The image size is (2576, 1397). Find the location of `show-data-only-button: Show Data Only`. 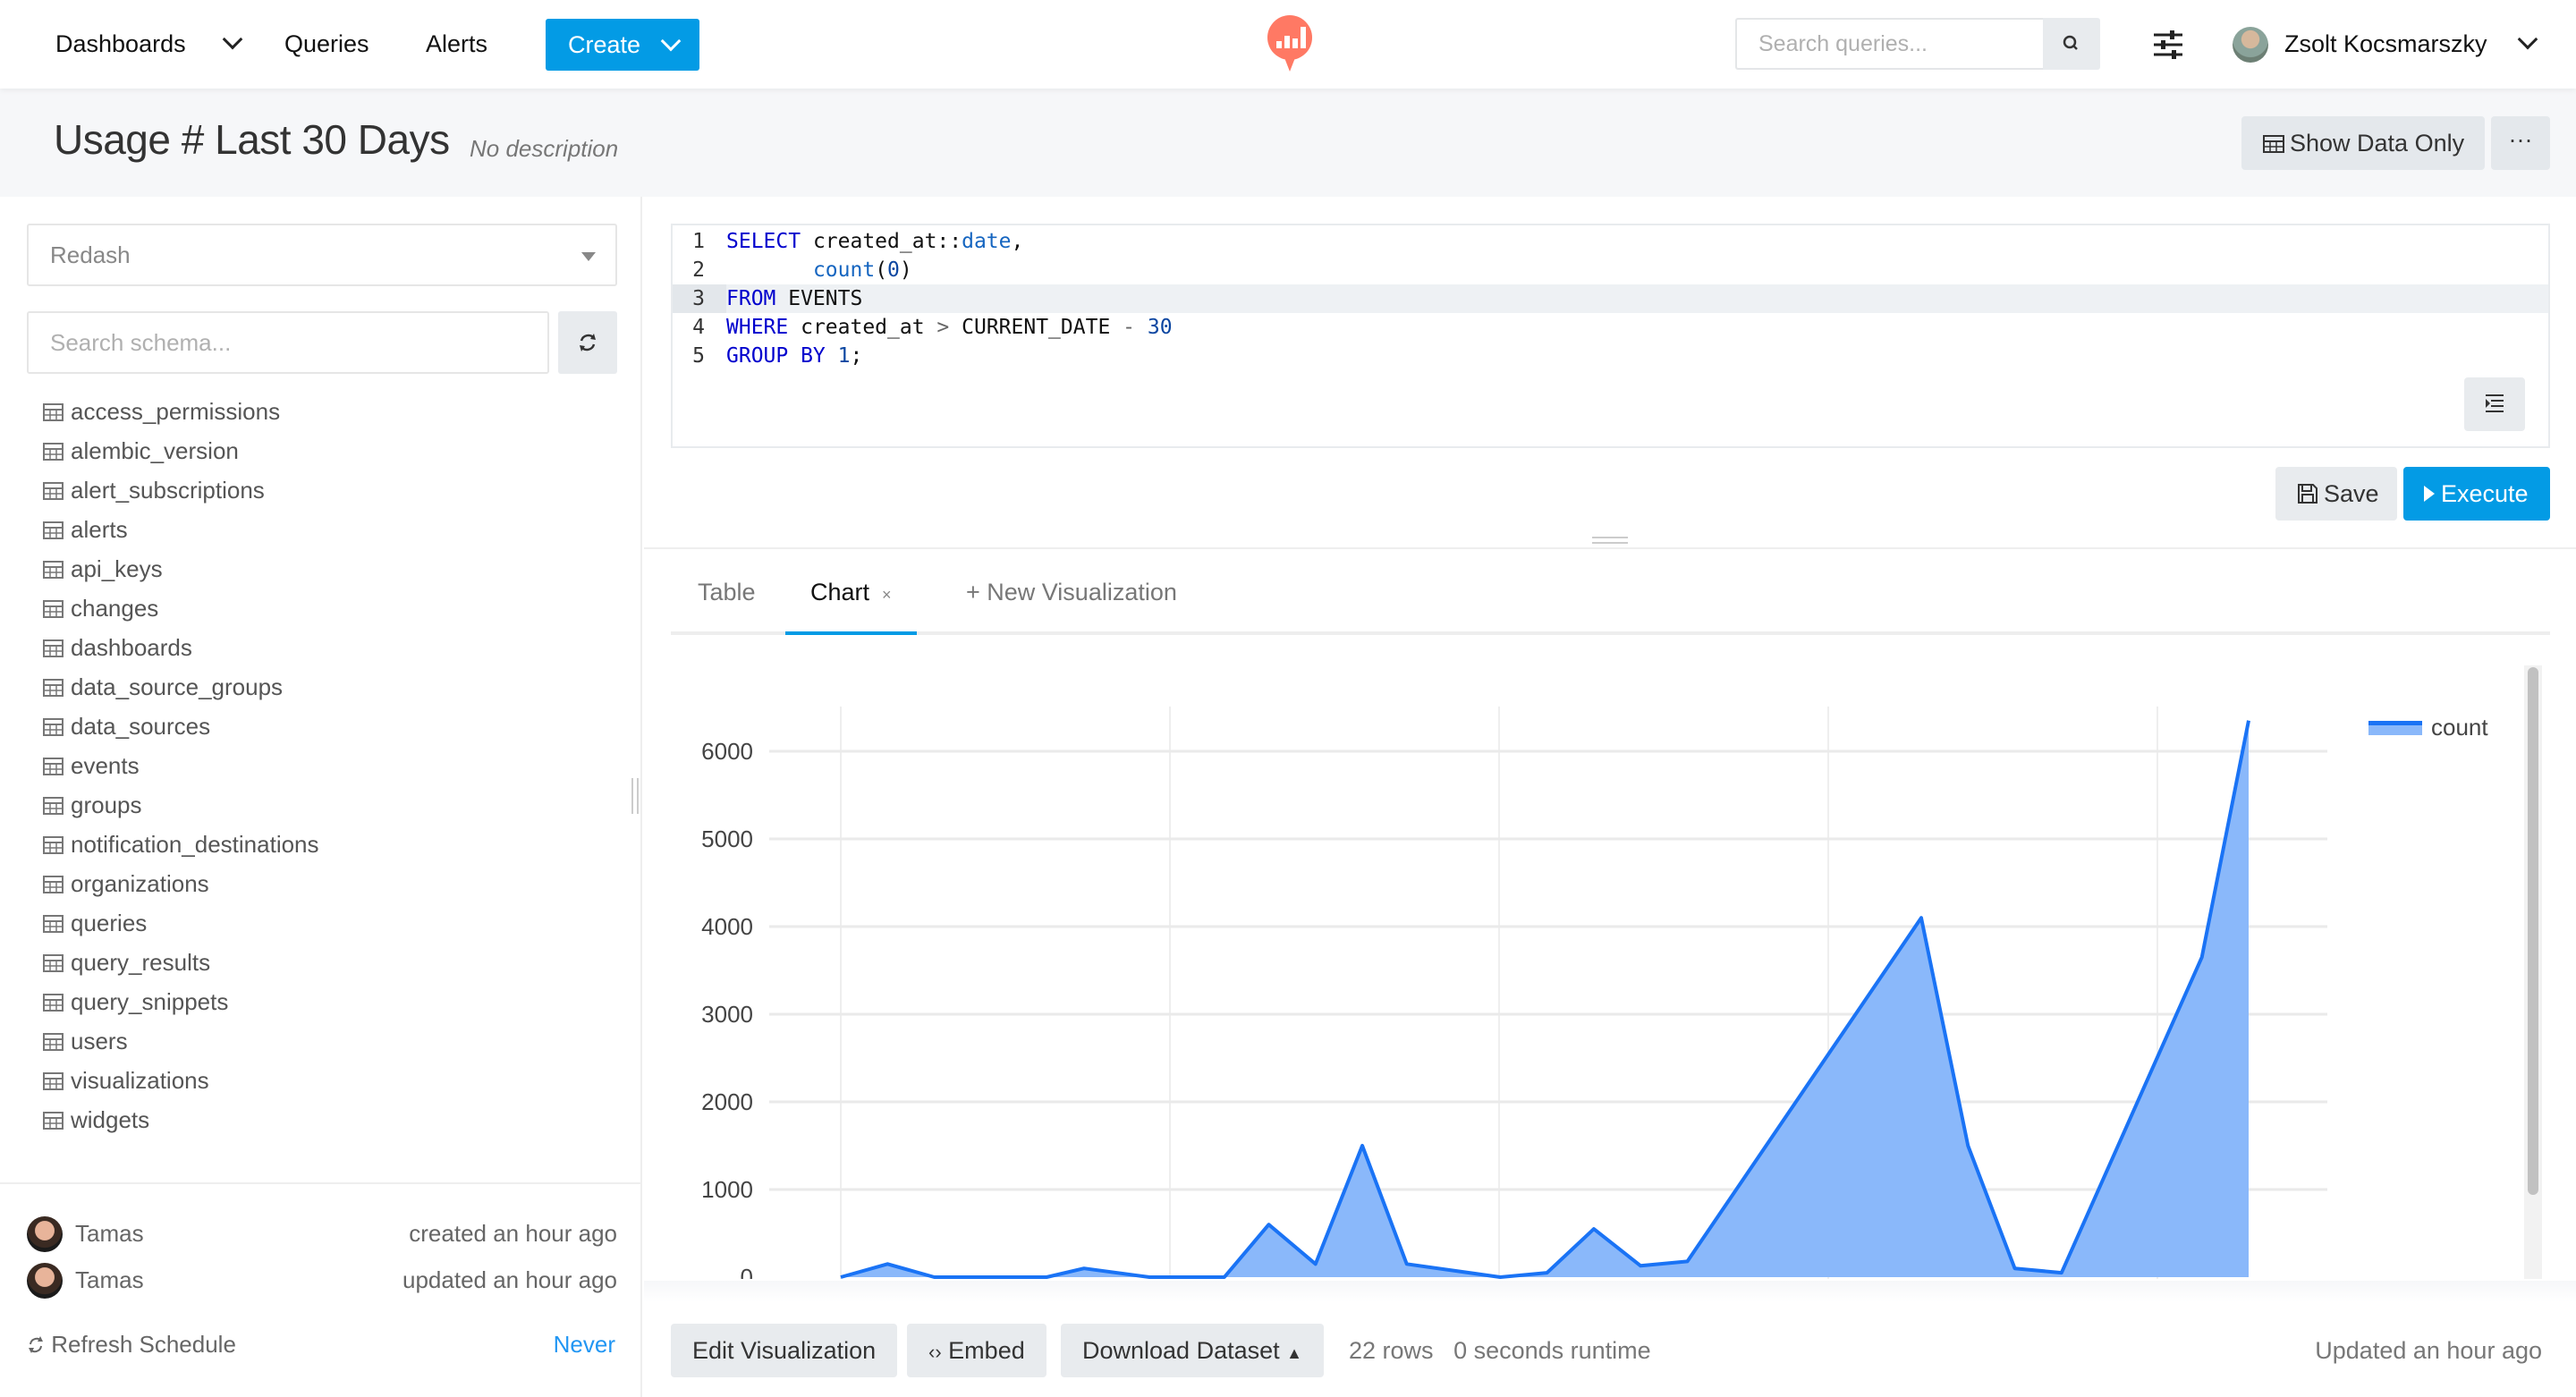

show-data-only-button: Show Data Only is located at coordinates (2363, 143).